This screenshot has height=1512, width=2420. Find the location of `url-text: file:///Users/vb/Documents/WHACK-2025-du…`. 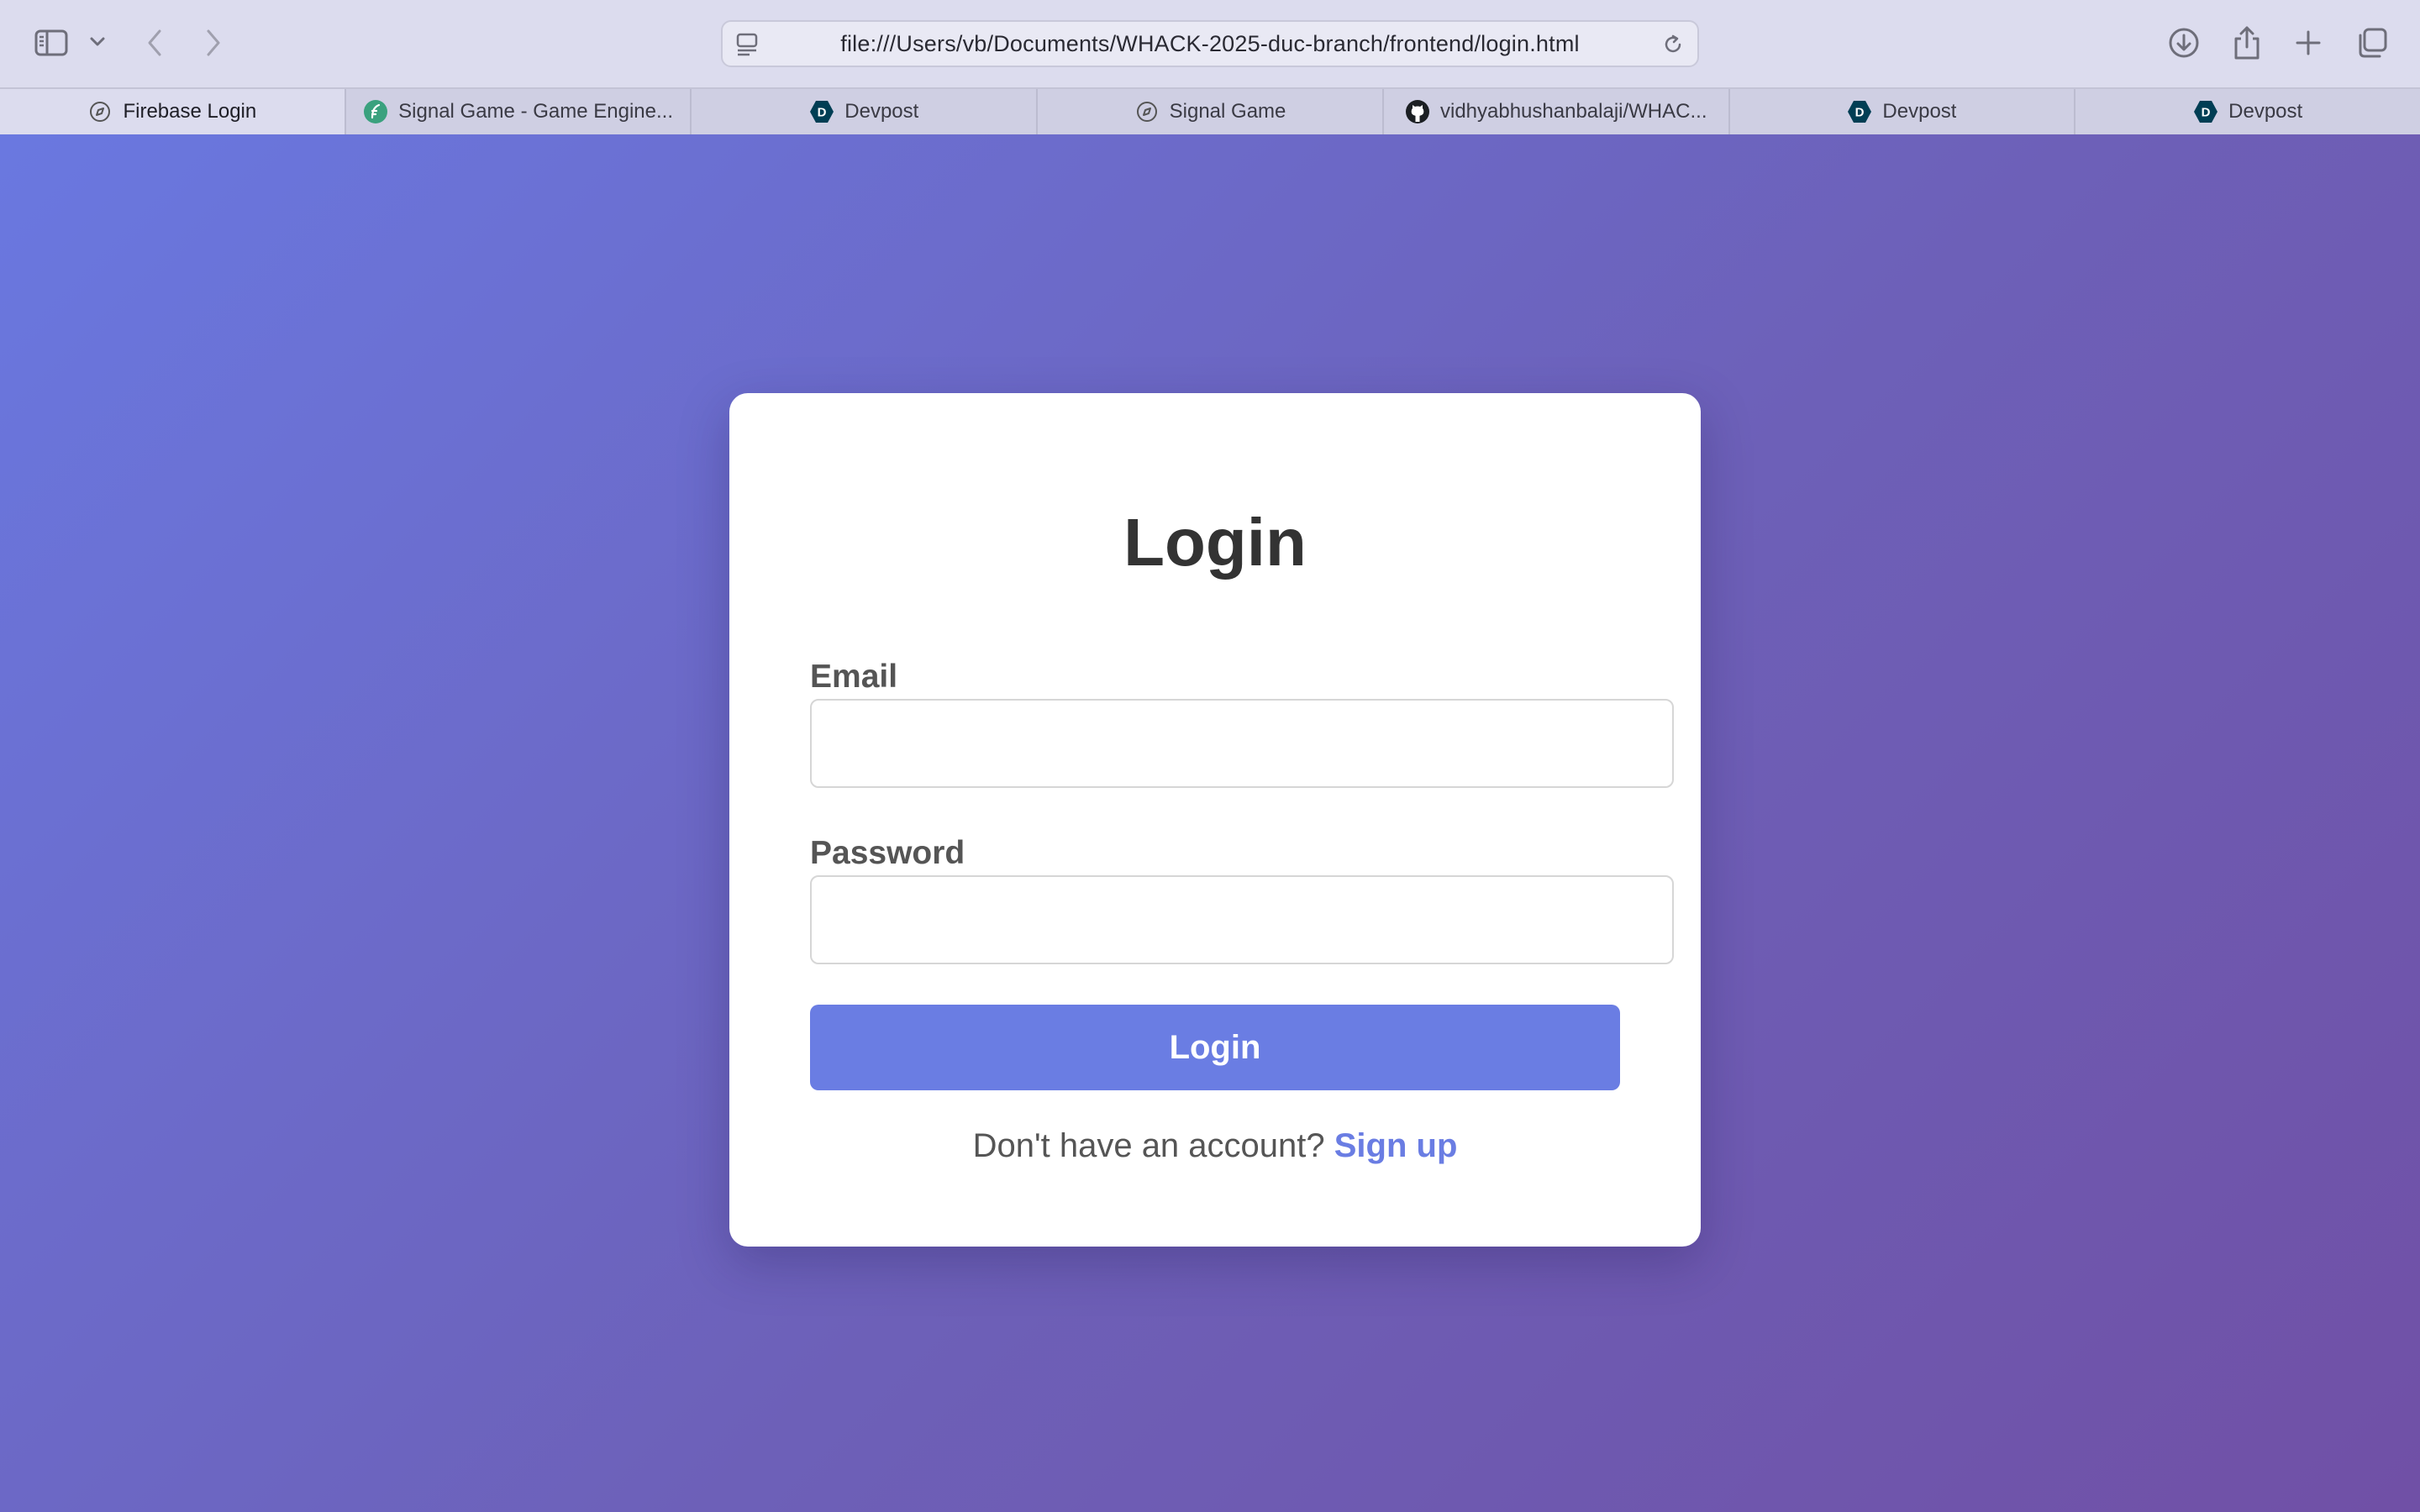

url-text: file:///Users/vb/Documents/WHACK-2025-du… is located at coordinates (1210, 43).